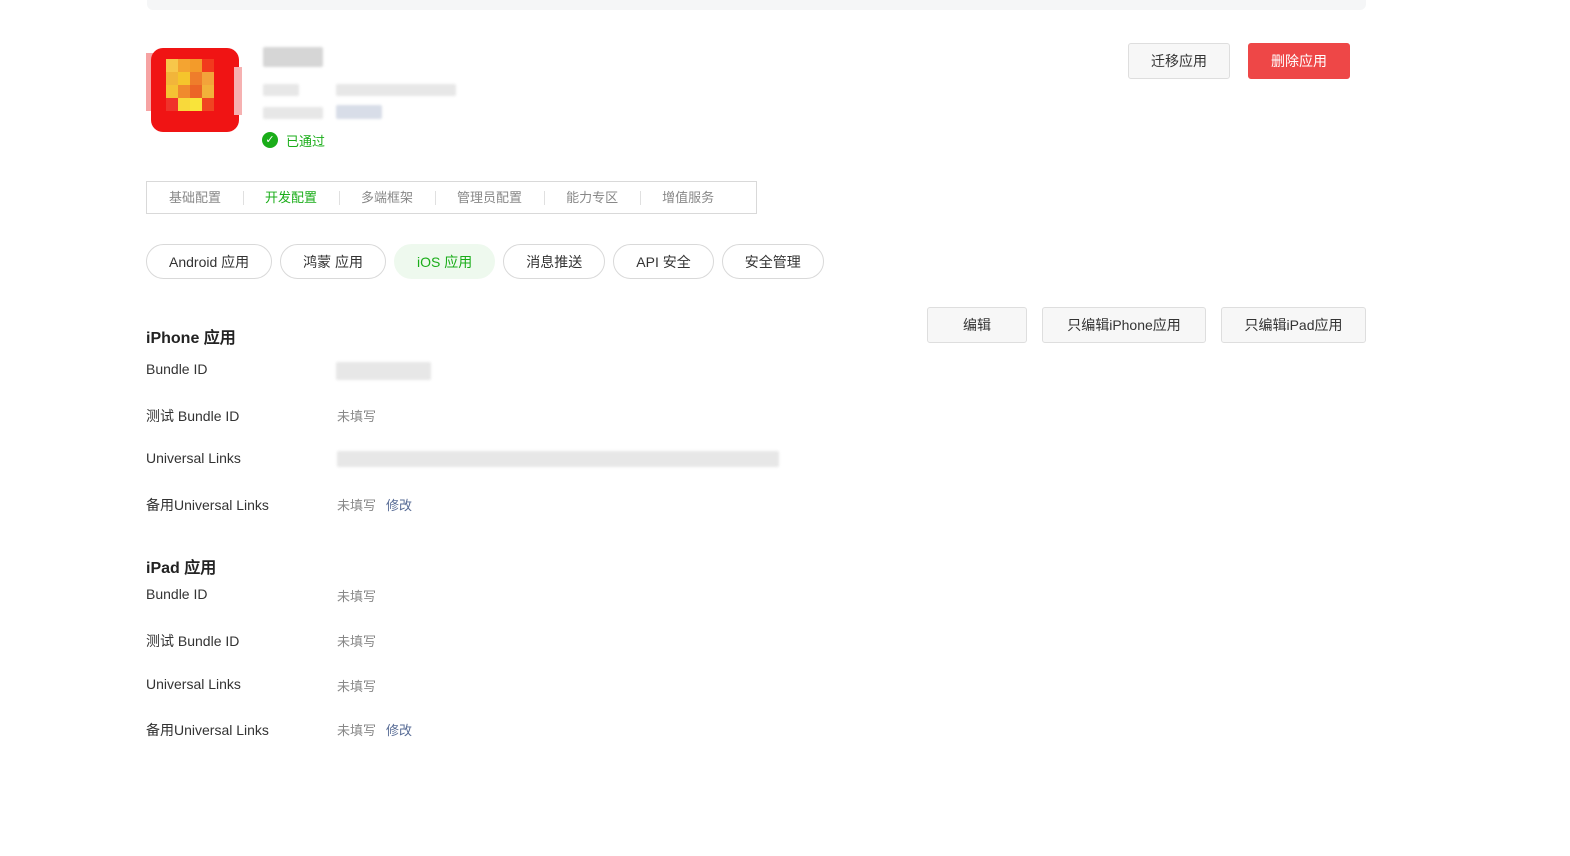  Describe the element at coordinates (193, 458) in the screenshot. I see `iphone-universal-links-label: Universal Links` at that location.